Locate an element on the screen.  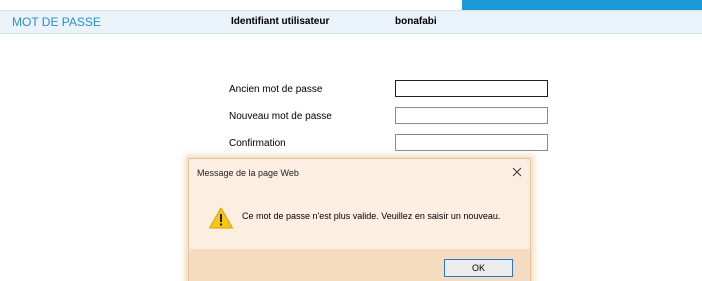
dialog-title: Message de la page Web is located at coordinates (248, 173).